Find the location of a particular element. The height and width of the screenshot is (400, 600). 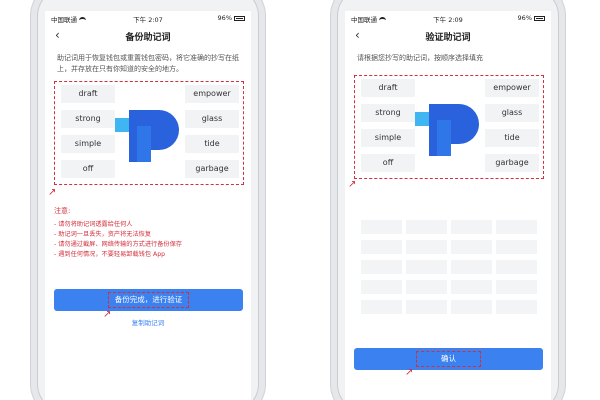

fill-slot-grid is located at coordinates (449, 270).